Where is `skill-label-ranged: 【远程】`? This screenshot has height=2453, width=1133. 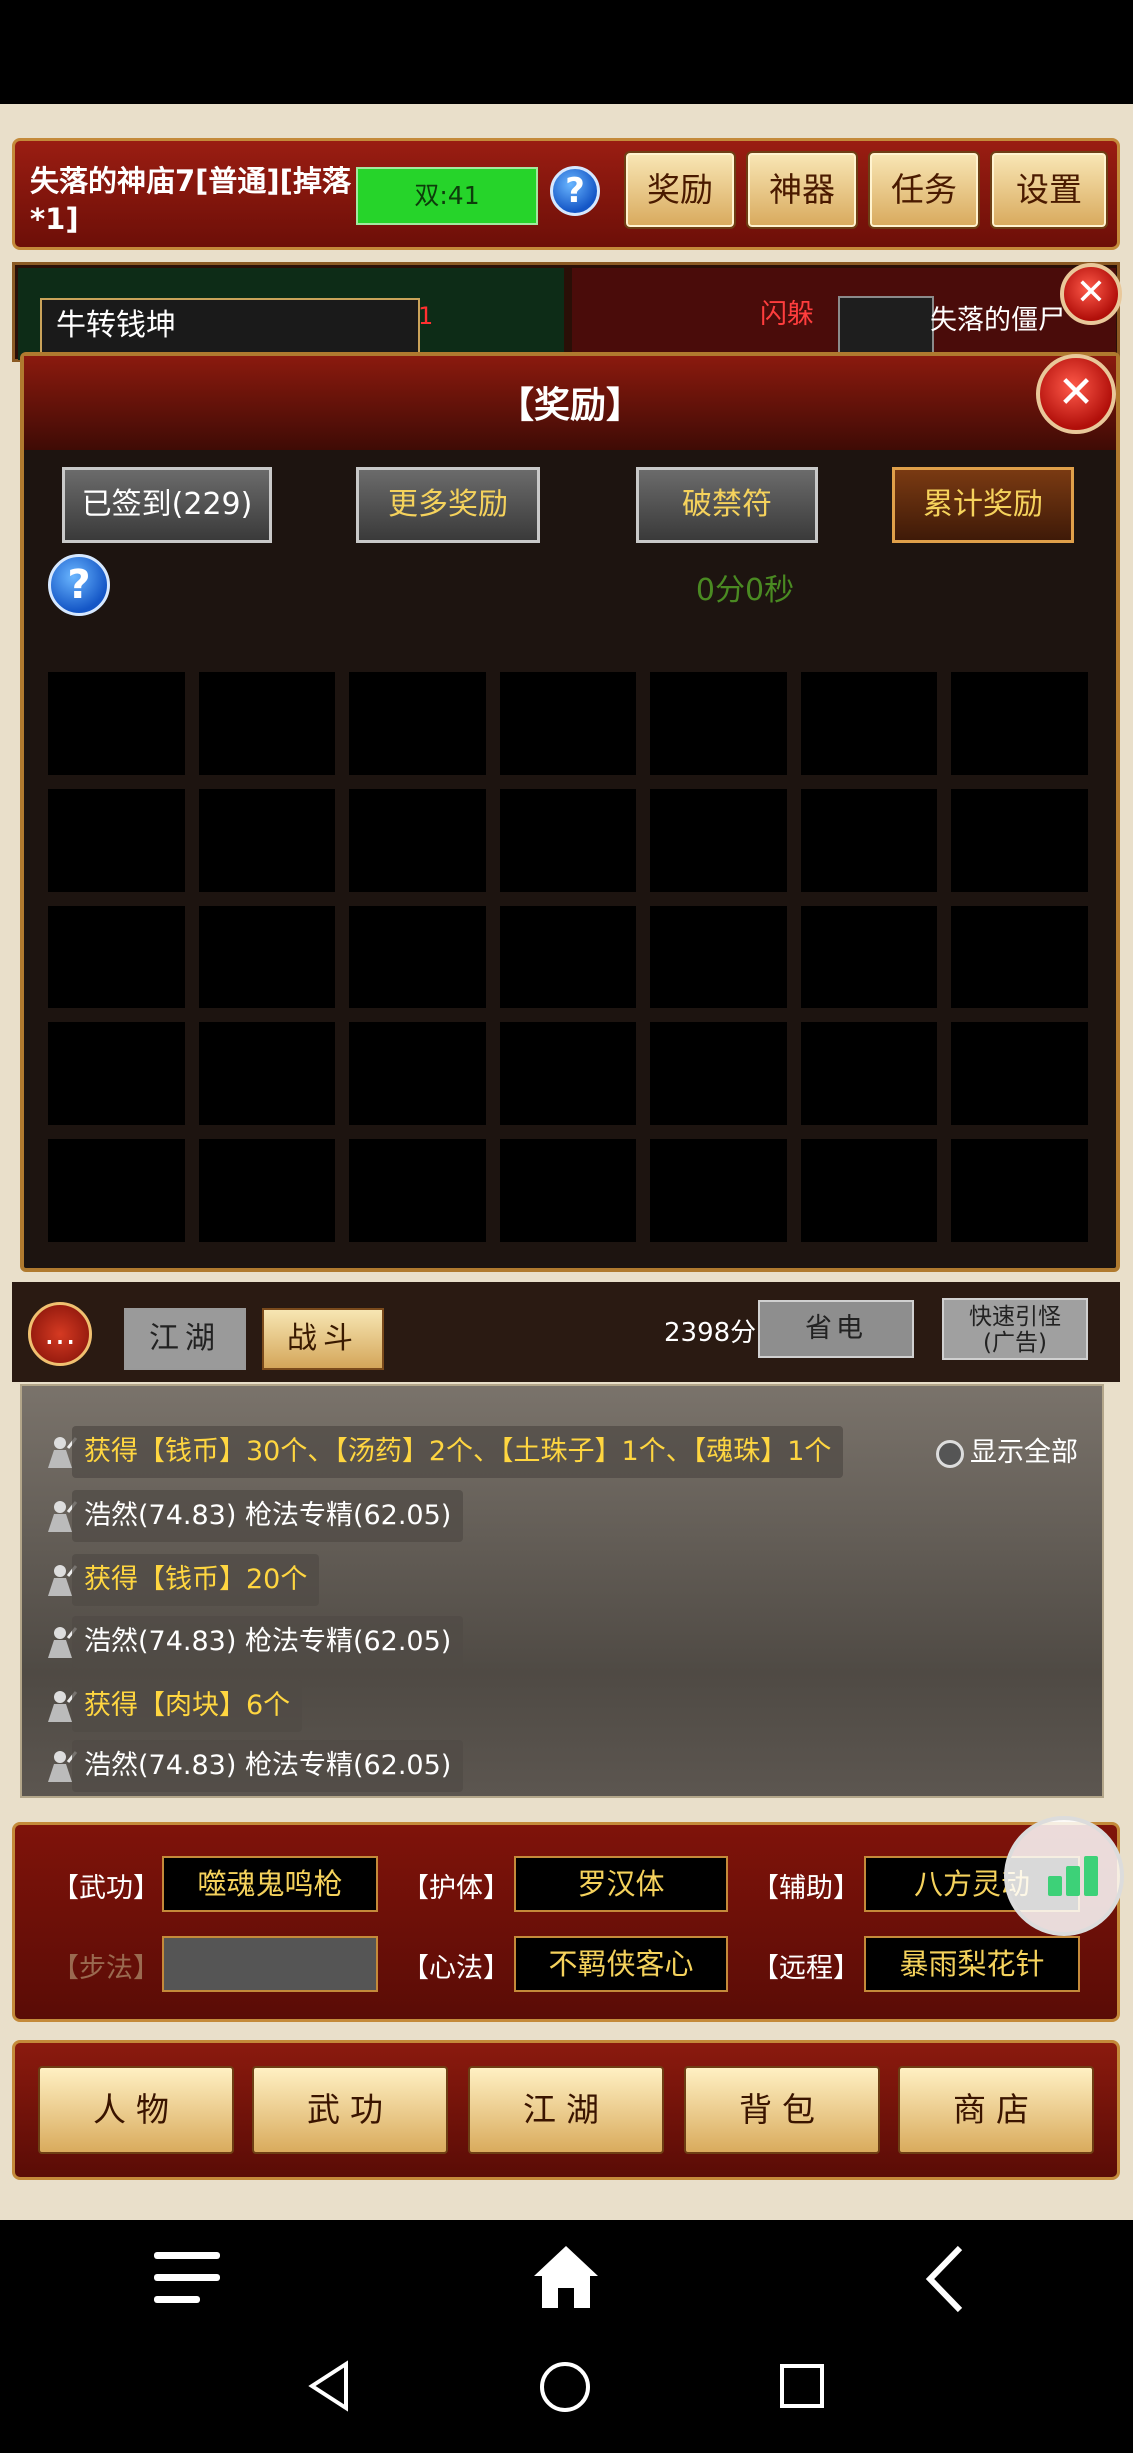
skill-label-ranged: 【远程】 is located at coordinates (806, 1968).